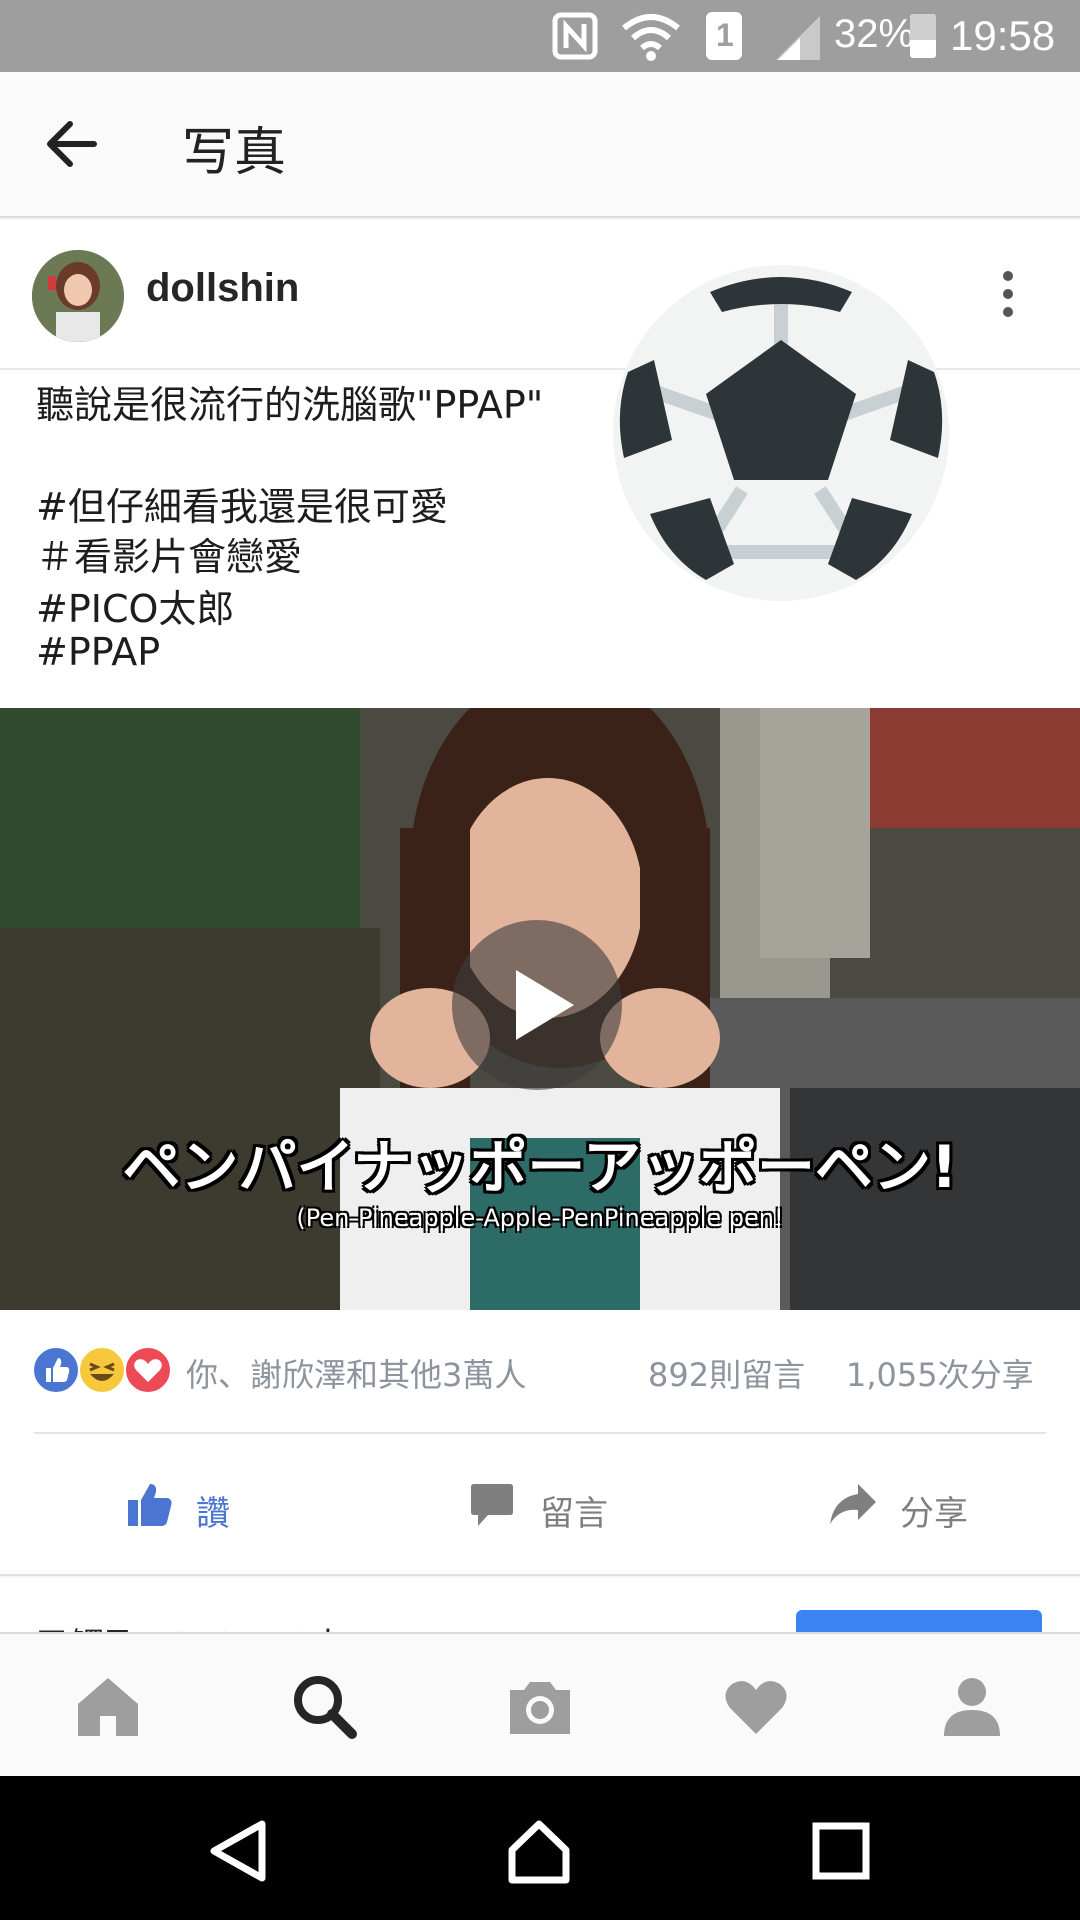 The height and width of the screenshot is (1920, 1080). Describe the element at coordinates (72, 144) in the screenshot. I see `back-arrow-icon` at that location.